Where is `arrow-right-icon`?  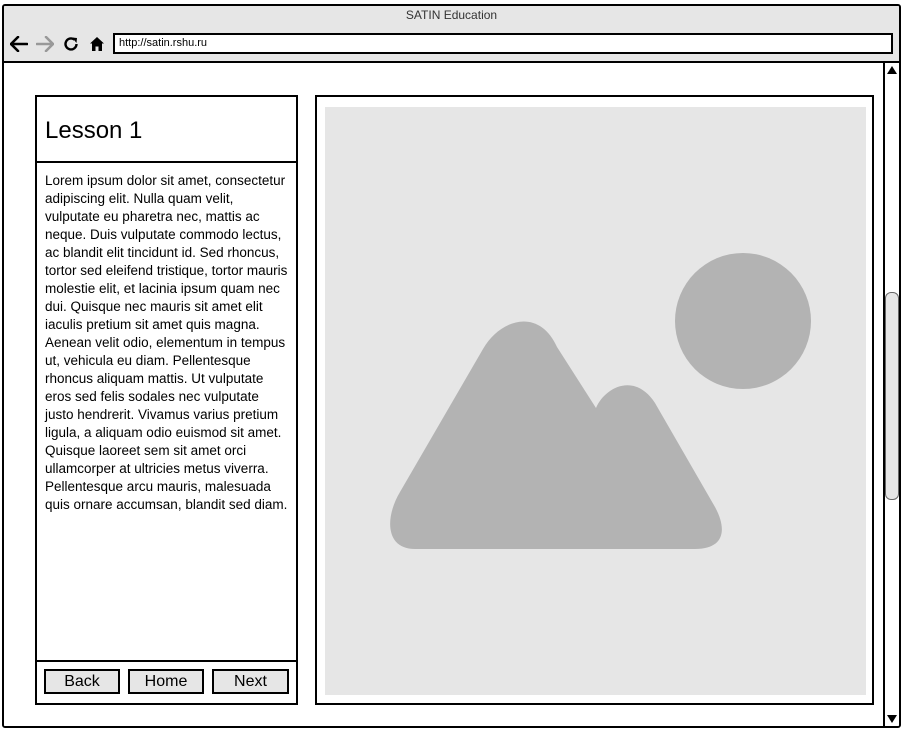
arrow-right-icon is located at coordinates (45, 44).